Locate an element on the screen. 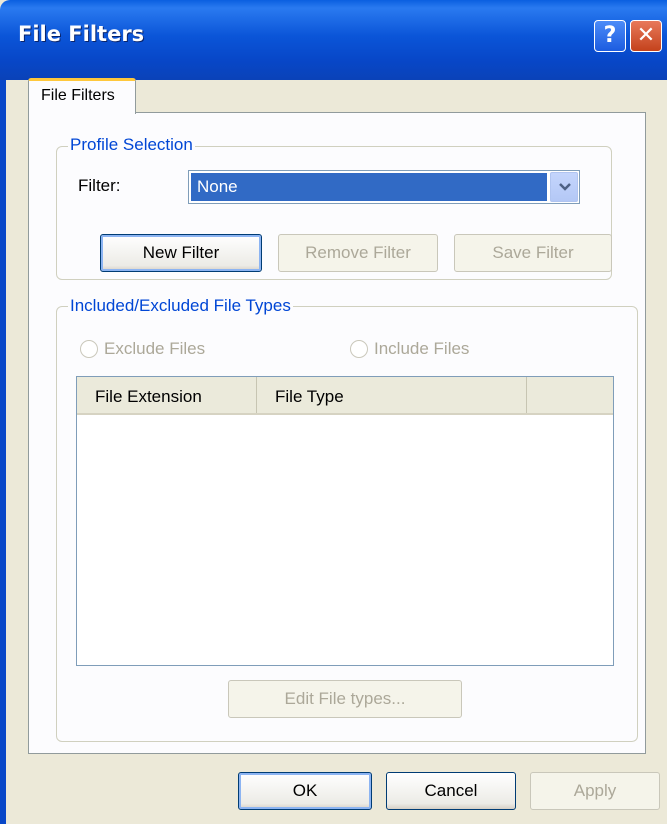 Image resolution: width=667 pixels, height=824 pixels. exclude-files-radio is located at coordinates (89, 349).